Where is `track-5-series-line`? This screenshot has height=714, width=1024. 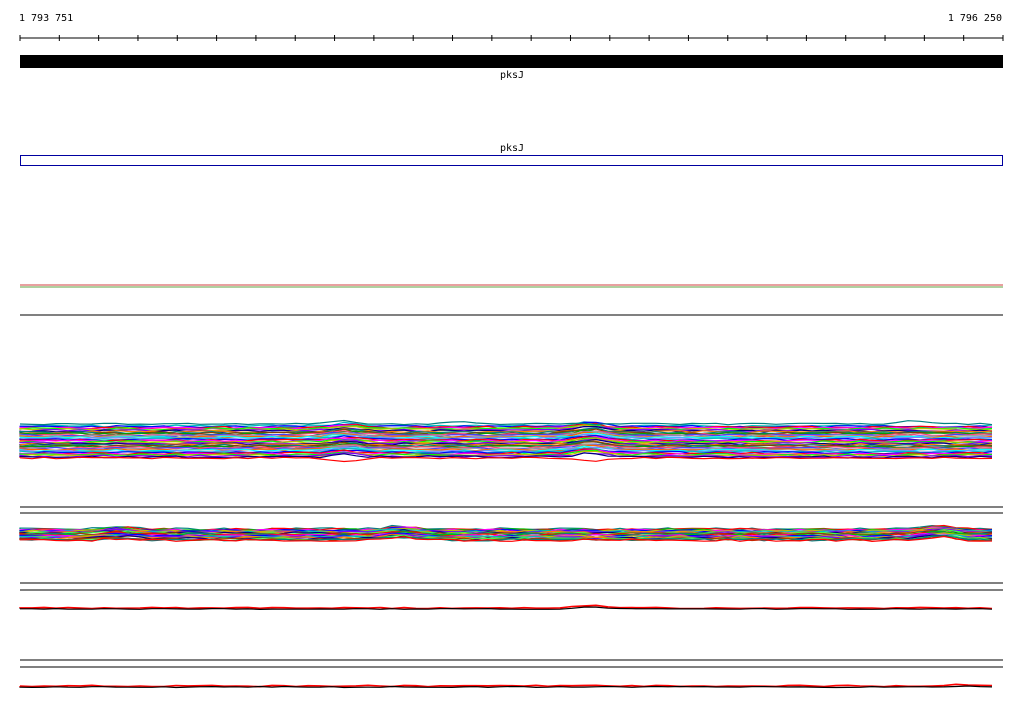
track-5-series-line is located at coordinates (506, 607).